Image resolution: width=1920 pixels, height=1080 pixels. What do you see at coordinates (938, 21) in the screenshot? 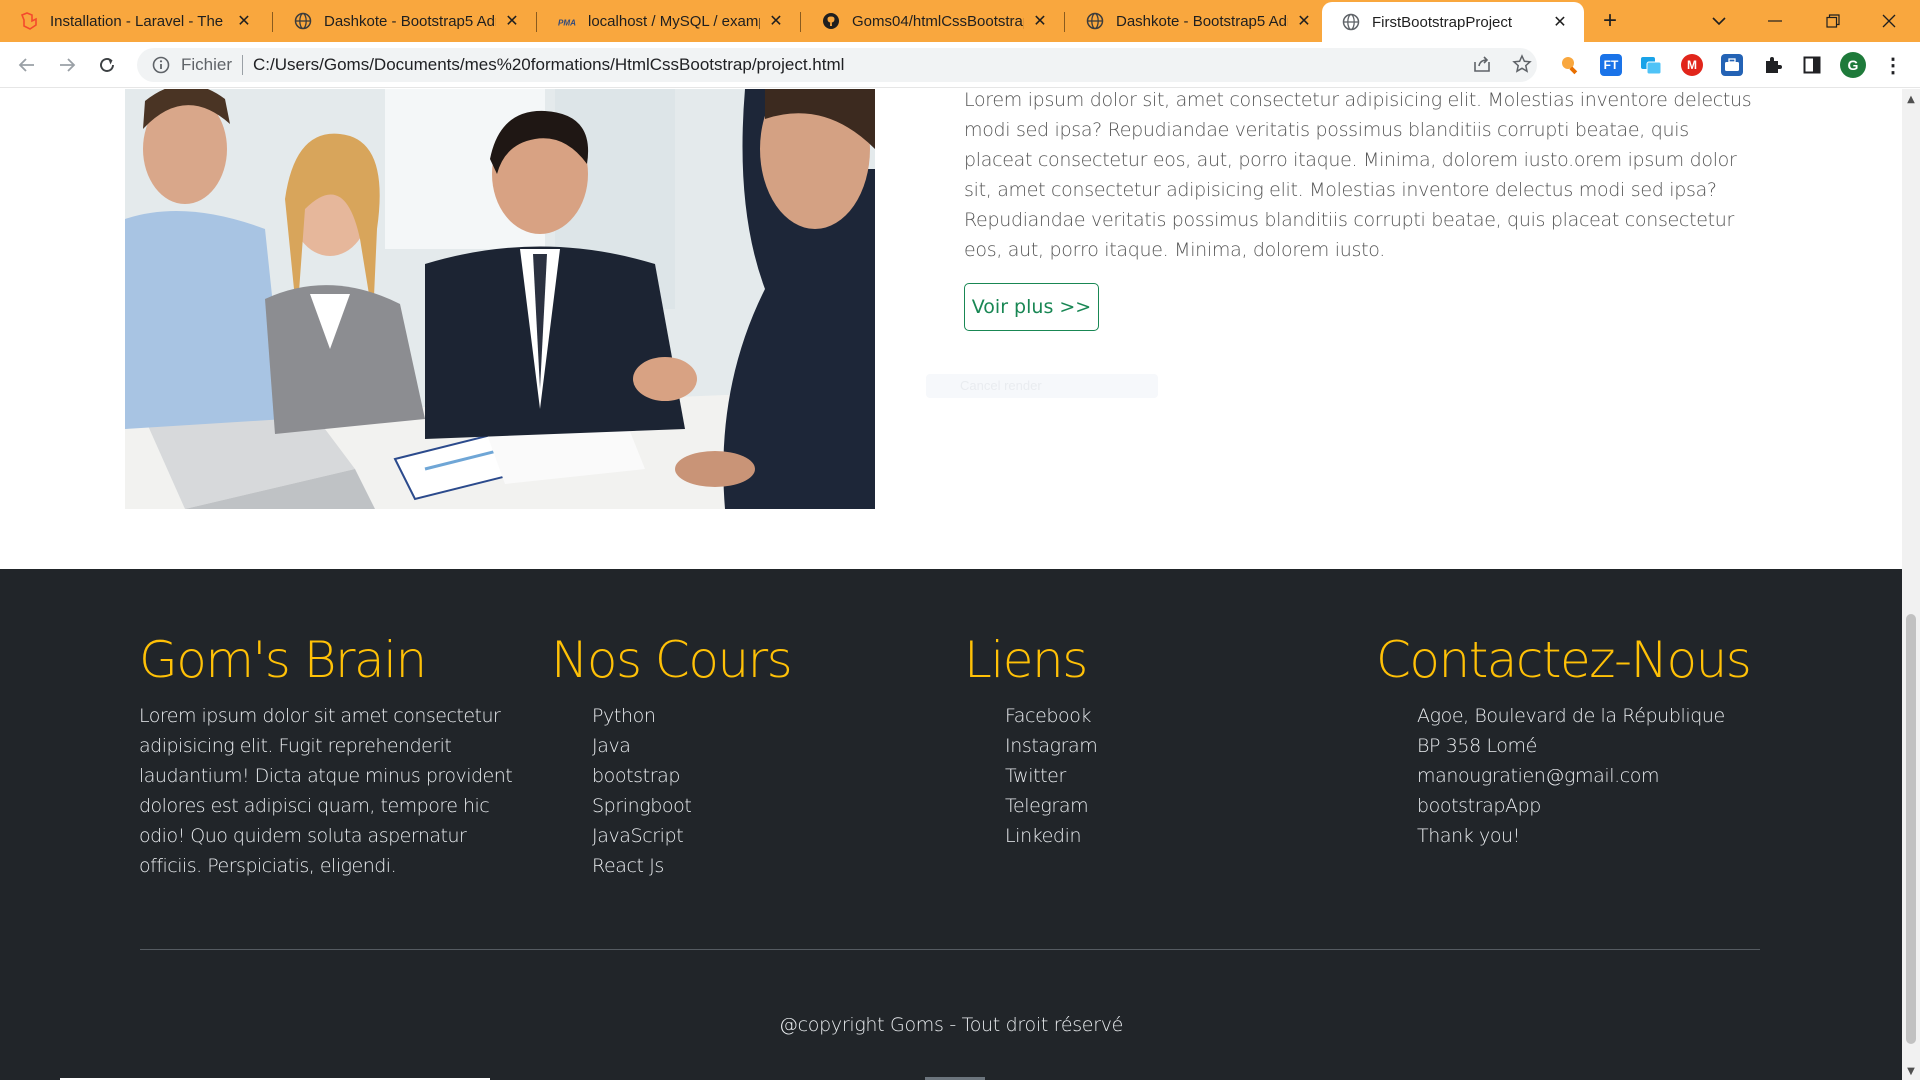
I see `tab-title: Goms04/htmlCssBootstrap` at bounding box center [938, 21].